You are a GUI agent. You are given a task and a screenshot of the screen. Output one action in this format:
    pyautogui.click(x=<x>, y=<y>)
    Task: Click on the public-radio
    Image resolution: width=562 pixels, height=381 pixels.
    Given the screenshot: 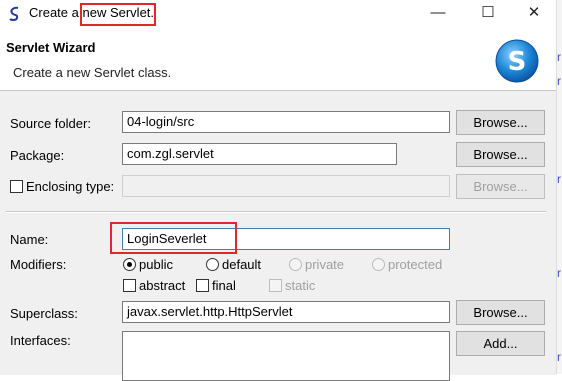 What is the action you would take?
    pyautogui.click(x=129, y=264)
    